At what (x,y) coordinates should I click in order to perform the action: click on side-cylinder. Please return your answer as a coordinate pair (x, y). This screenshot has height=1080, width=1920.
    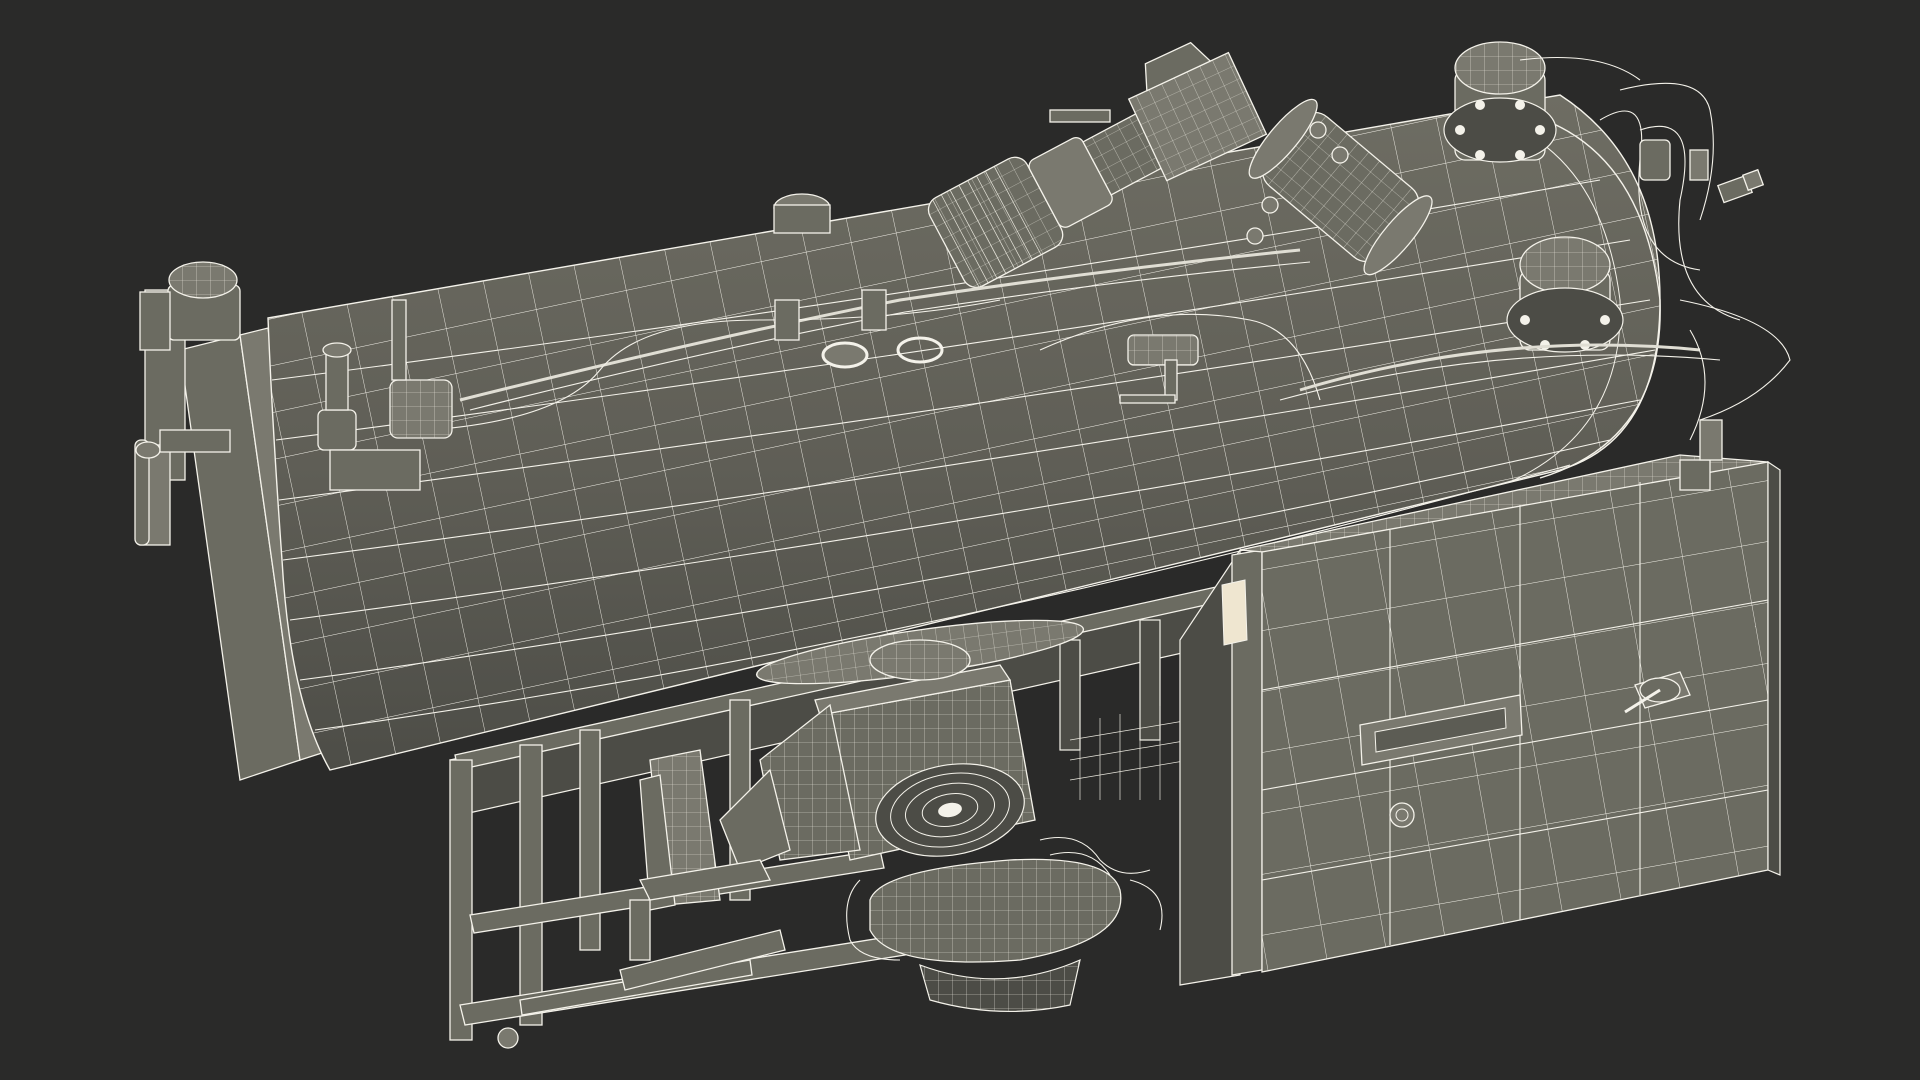
    Looking at the image, I should click on (1565, 294).